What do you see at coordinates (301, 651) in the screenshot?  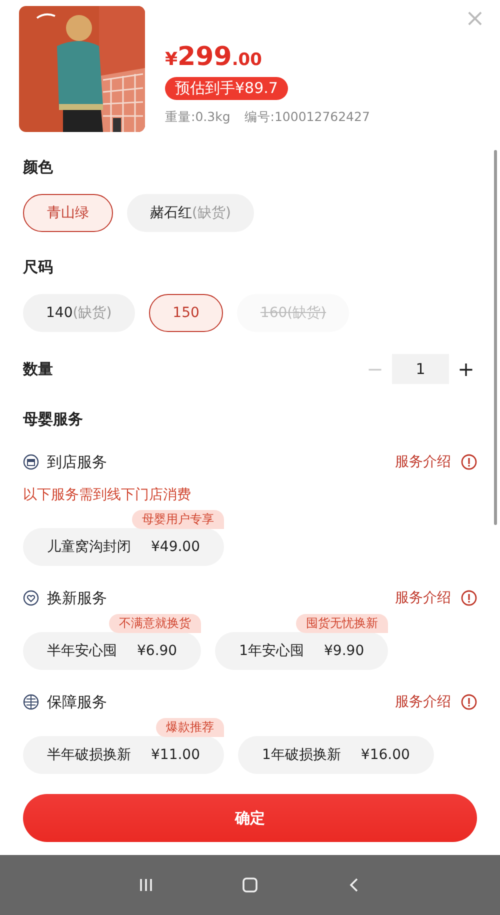 I see `service-option: 1年安心囤 ¥9.90` at bounding box center [301, 651].